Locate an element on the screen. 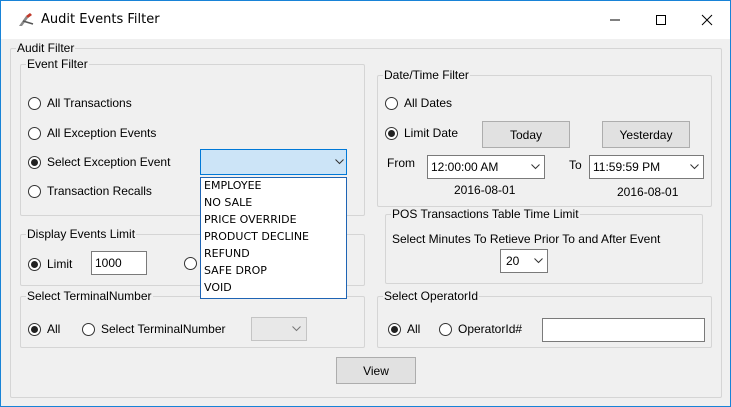  dropdown-option: EMPLOYEE is located at coordinates (273, 186).